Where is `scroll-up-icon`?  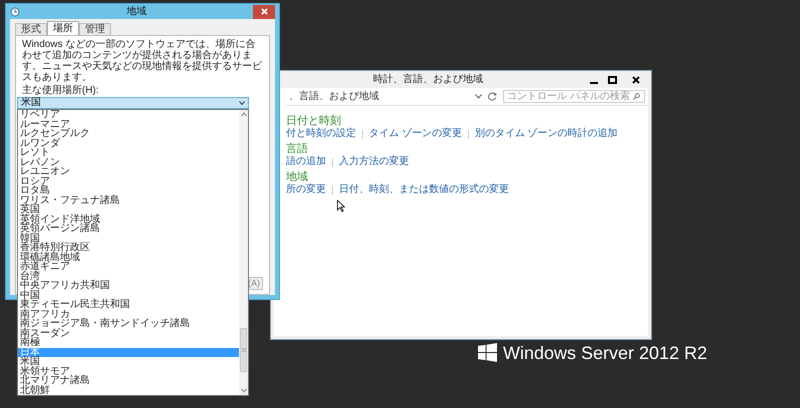 scroll-up-icon is located at coordinates (243, 114).